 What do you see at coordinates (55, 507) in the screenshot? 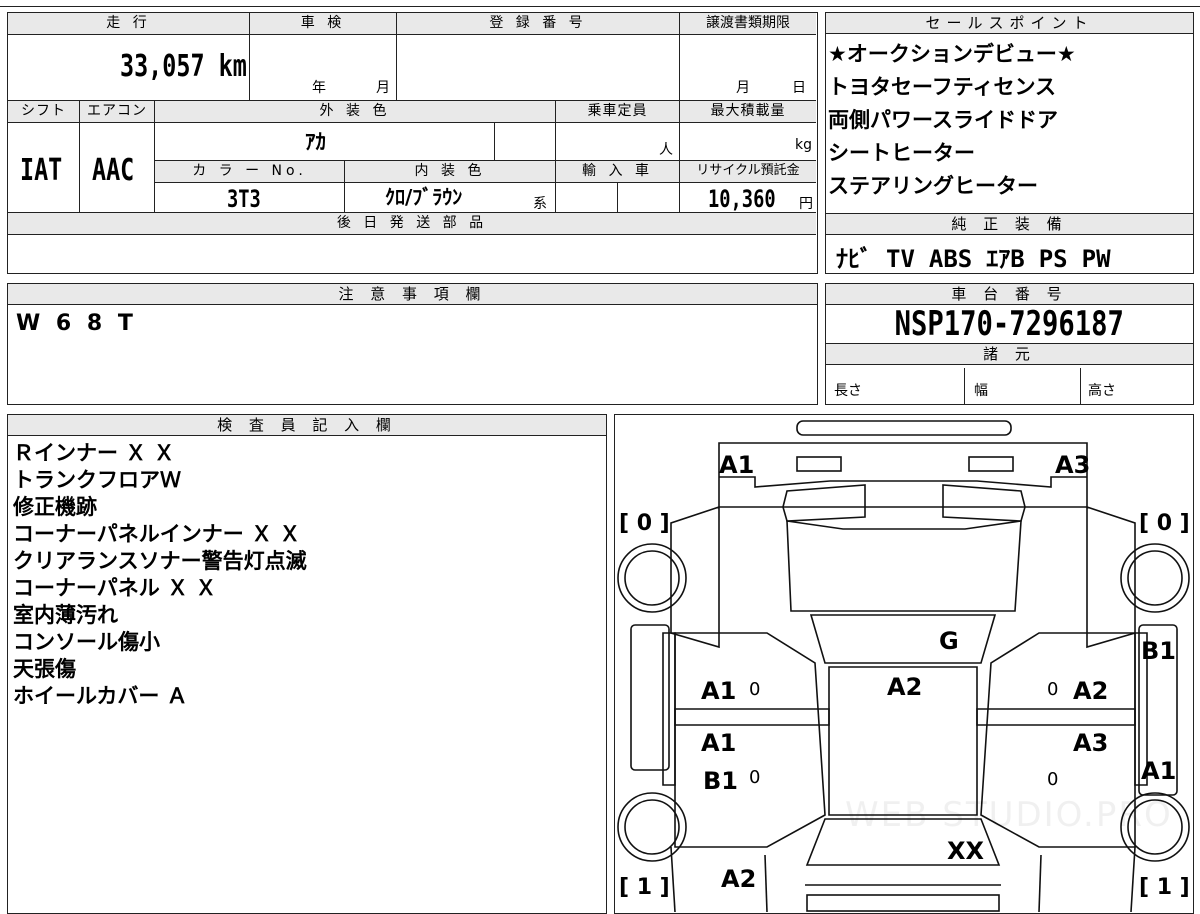
I see `inspector-line: 修正機跡` at bounding box center [55, 507].